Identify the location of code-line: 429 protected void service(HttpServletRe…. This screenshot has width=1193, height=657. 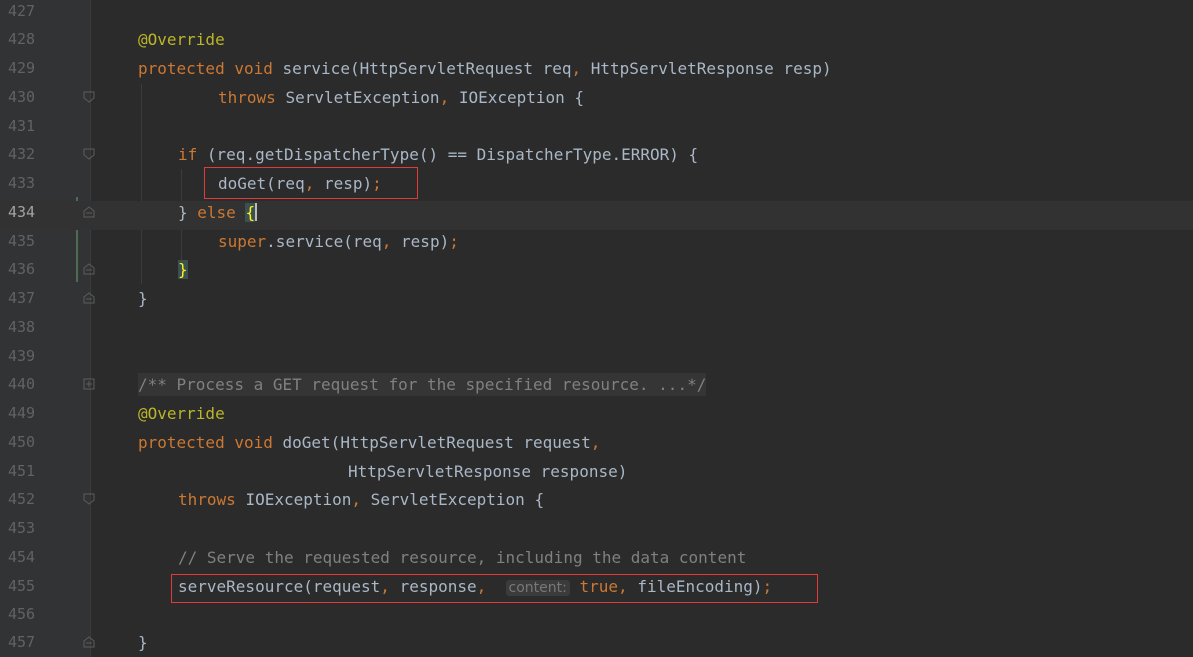
(596, 71).